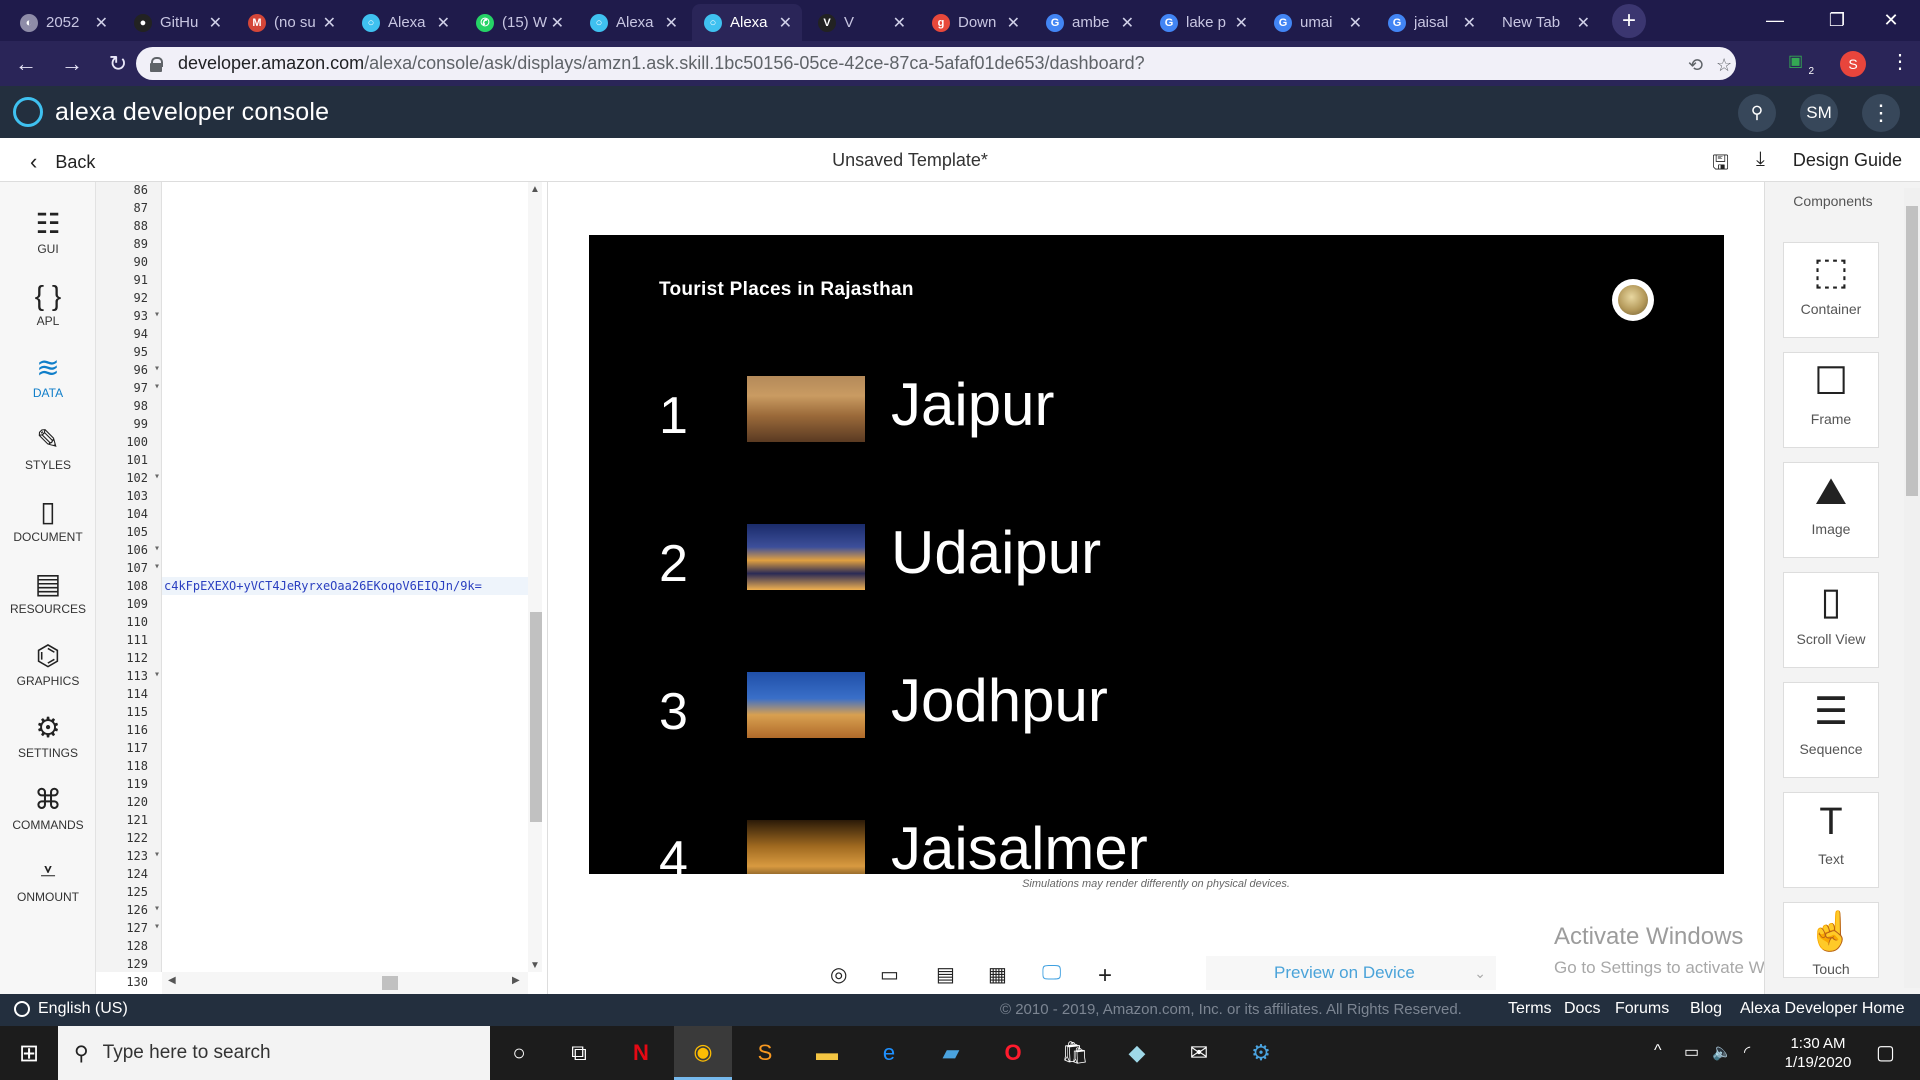 The width and height of the screenshot is (1920, 1080). What do you see at coordinates (1691, 1052) in the screenshot?
I see `battery-icon: ▭` at bounding box center [1691, 1052].